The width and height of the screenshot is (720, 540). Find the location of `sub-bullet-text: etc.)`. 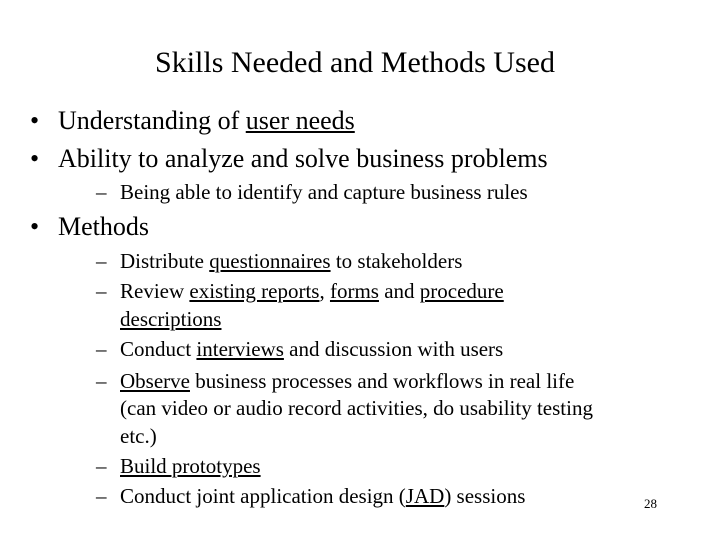

sub-bullet-text: etc.) is located at coordinates (138, 436).